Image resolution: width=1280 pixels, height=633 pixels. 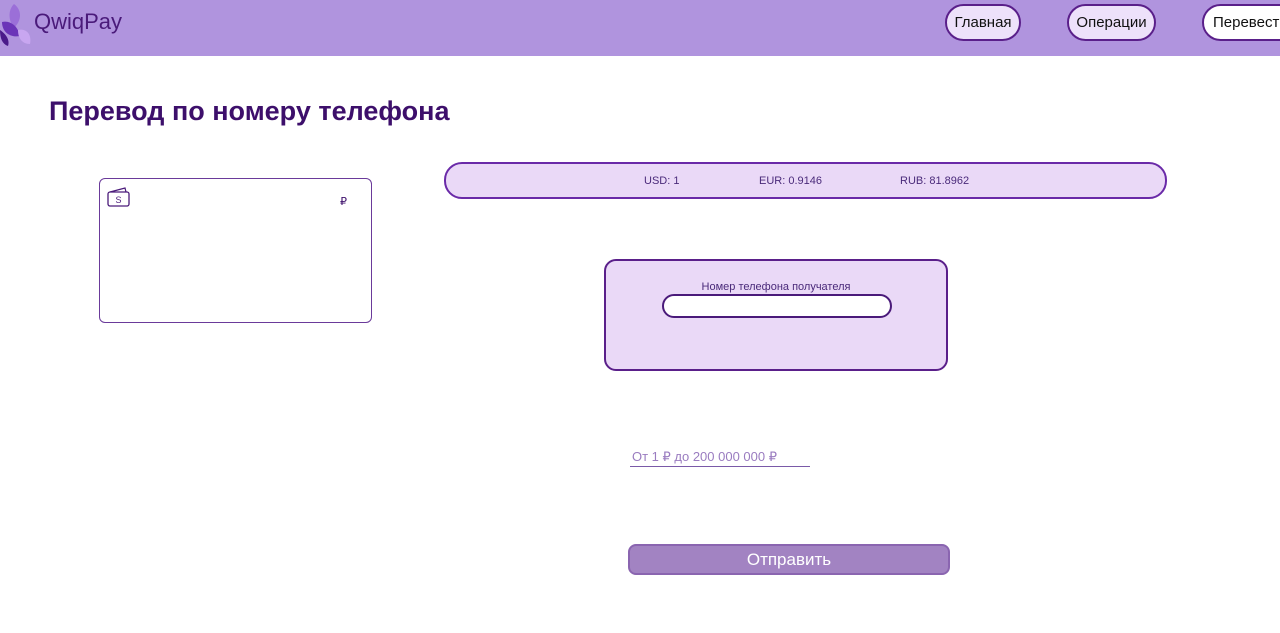 I want to click on exchange-rates-bar: USD: 1 EUR: 0.9146 RUB: 81.8962, so click(x=805, y=180).